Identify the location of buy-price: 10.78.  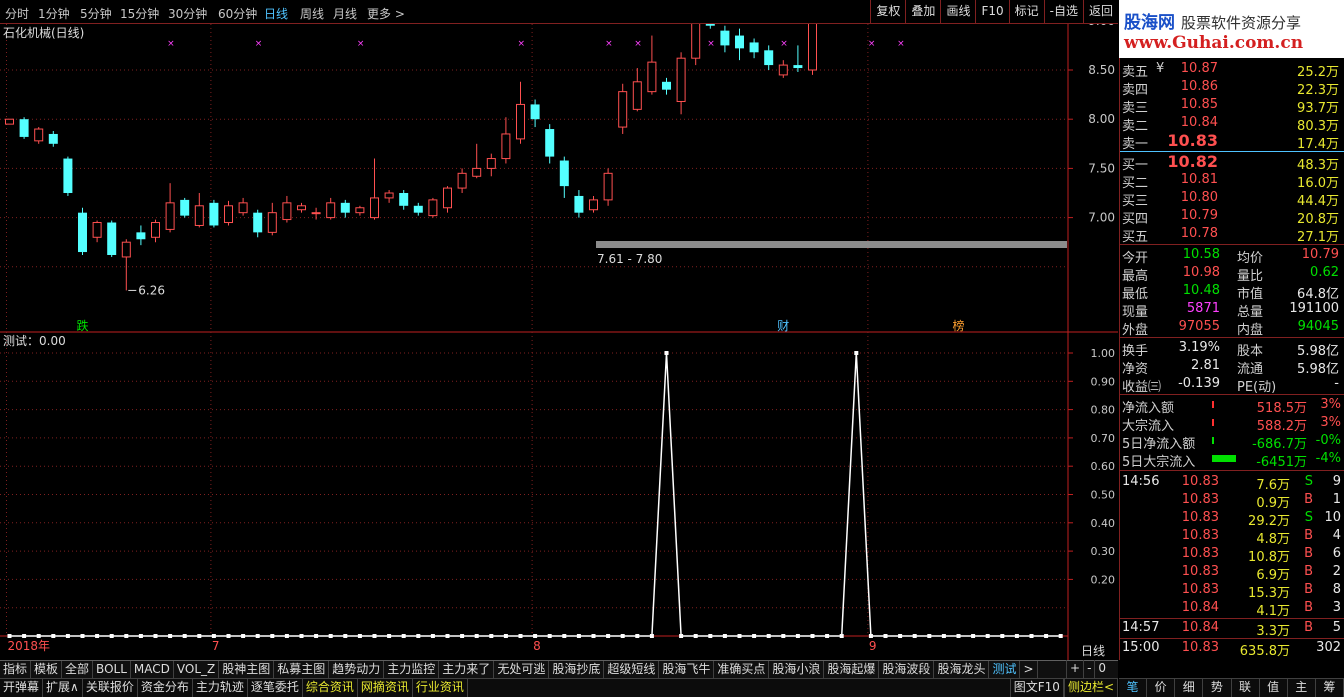
(1199, 233).